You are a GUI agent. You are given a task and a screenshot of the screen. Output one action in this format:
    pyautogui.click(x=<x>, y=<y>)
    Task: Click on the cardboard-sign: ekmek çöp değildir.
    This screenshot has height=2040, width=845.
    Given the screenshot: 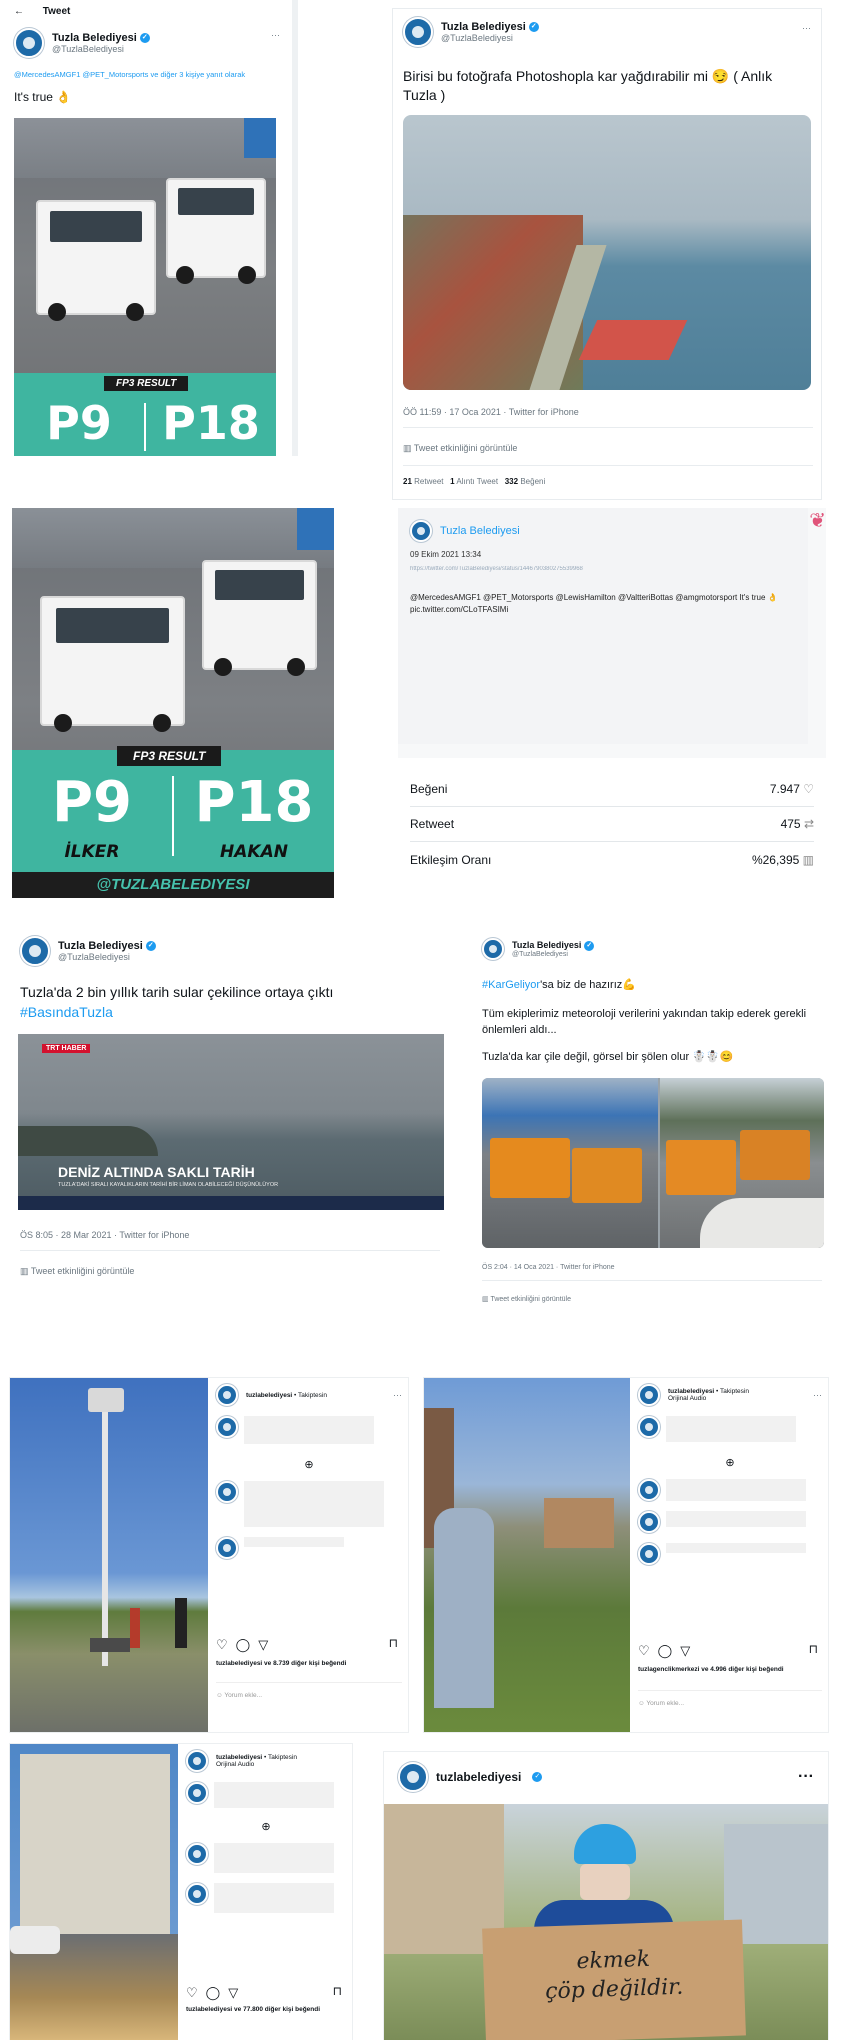 What is the action you would take?
    pyautogui.click(x=614, y=1979)
    